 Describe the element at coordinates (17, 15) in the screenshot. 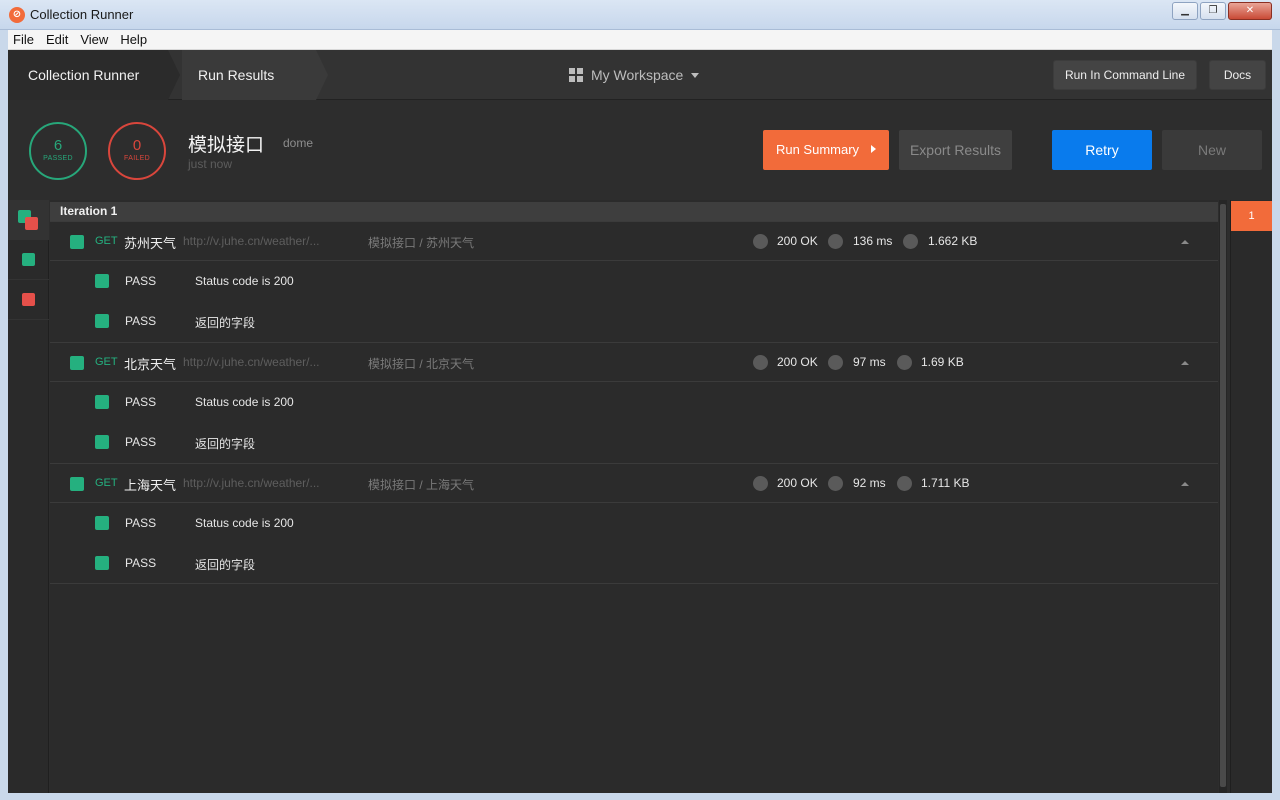

I see `postman-app-icon: ⊘` at that location.